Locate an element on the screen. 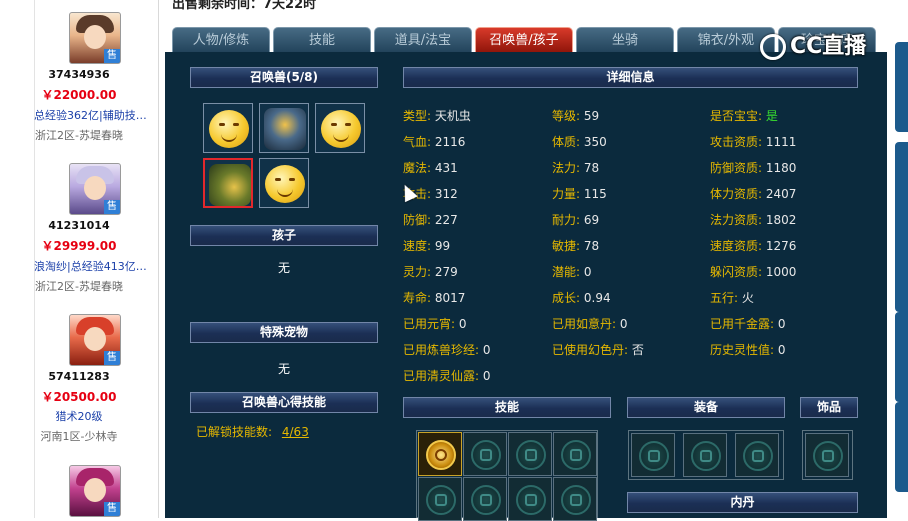  stat-row: 耐力: 69 is located at coordinates (576, 220).